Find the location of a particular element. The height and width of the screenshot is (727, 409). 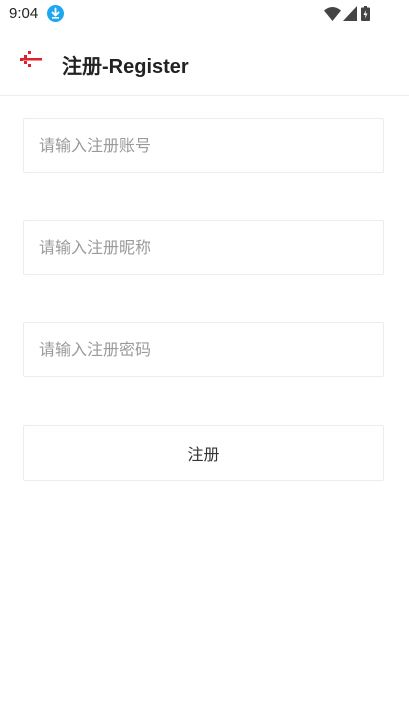

password-field is located at coordinates (203, 349).